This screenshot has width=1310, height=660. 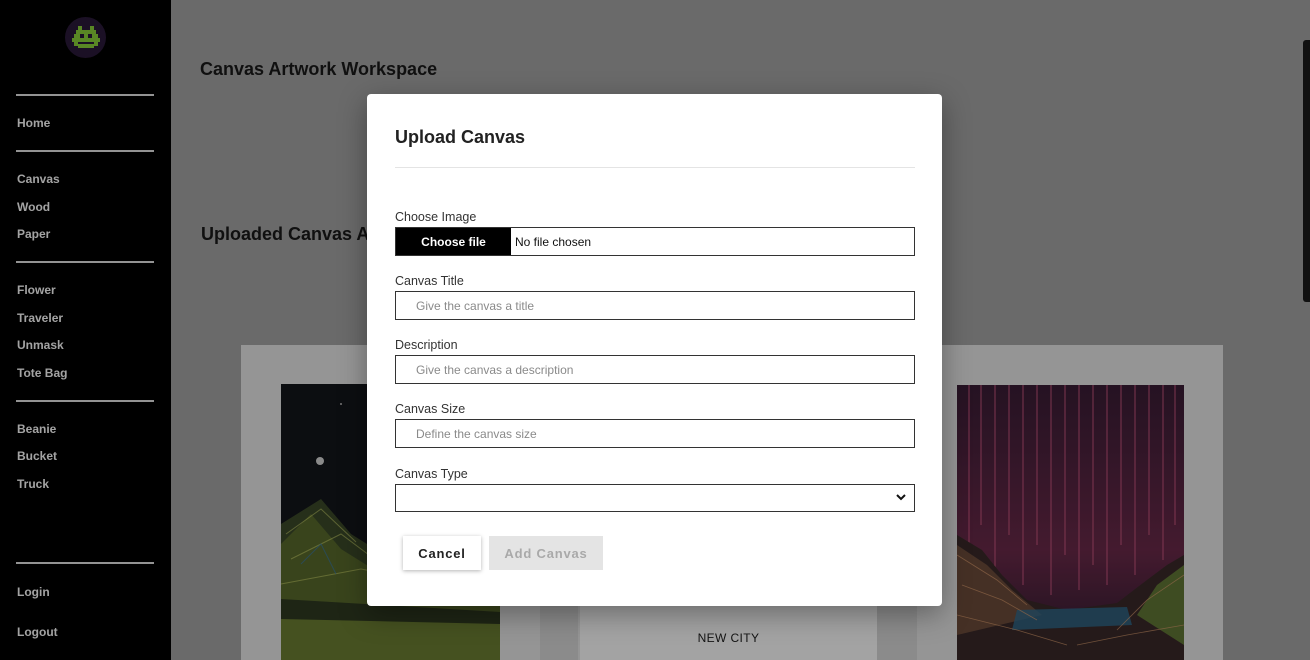 I want to click on file-input: Choose file No file chosen, so click(x=655, y=241).